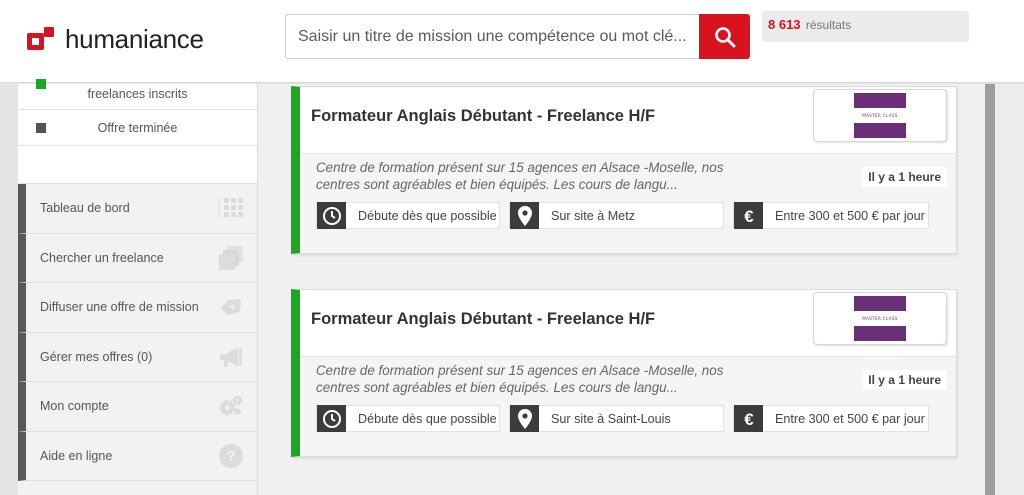 The image size is (1024, 495). Describe the element at coordinates (74, 406) in the screenshot. I see `sidebar-item-label: Mon compte` at that location.